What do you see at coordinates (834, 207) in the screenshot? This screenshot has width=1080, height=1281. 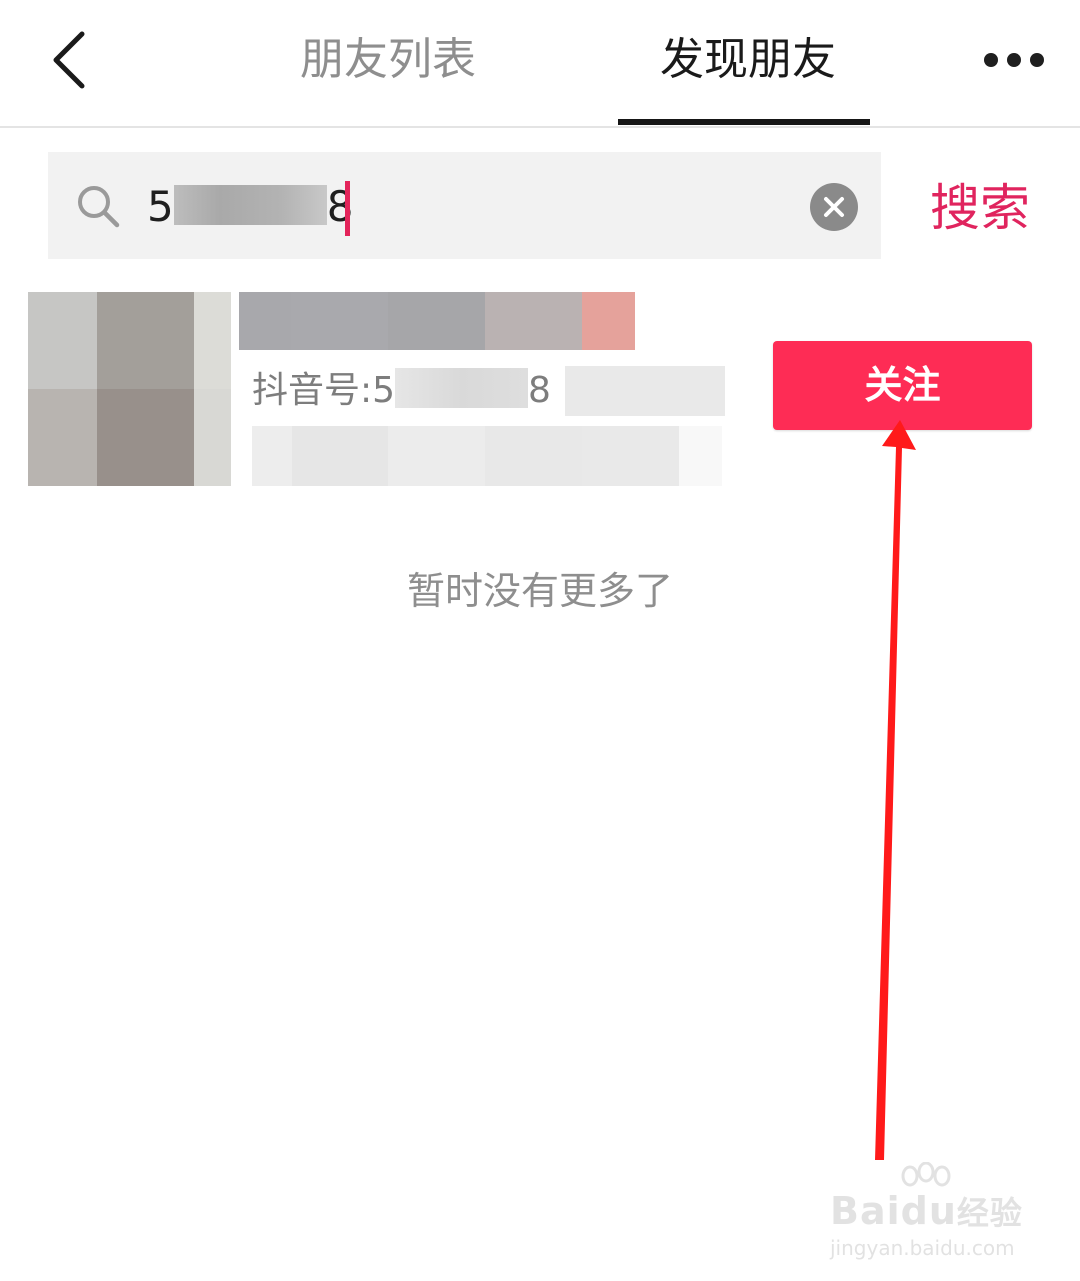 I see `clear-icon` at bounding box center [834, 207].